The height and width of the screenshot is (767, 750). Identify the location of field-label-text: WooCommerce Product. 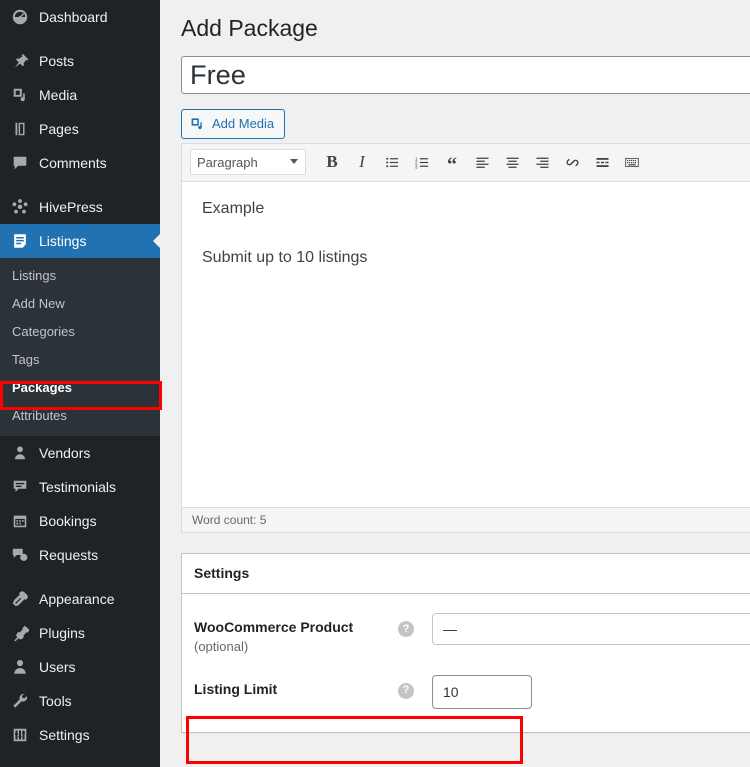
(274, 627).